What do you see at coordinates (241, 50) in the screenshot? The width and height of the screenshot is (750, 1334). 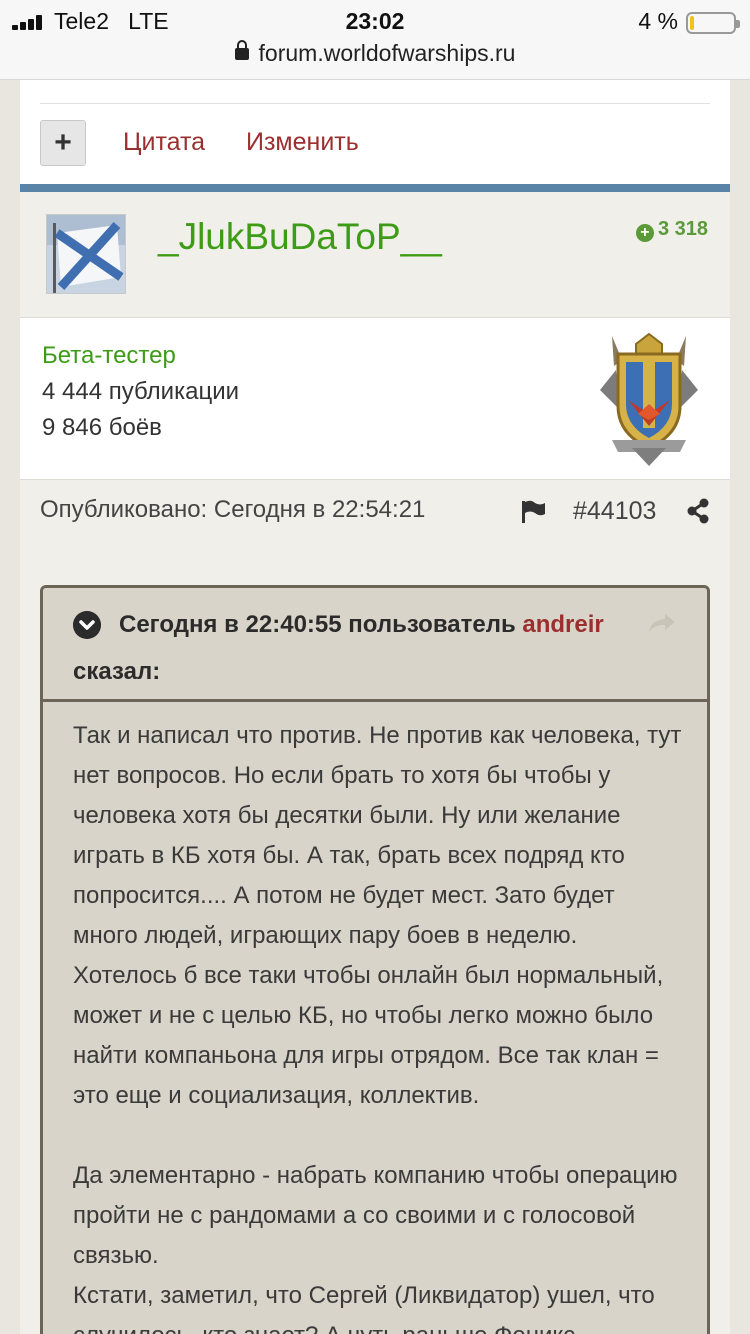 I see `lock-icon` at bounding box center [241, 50].